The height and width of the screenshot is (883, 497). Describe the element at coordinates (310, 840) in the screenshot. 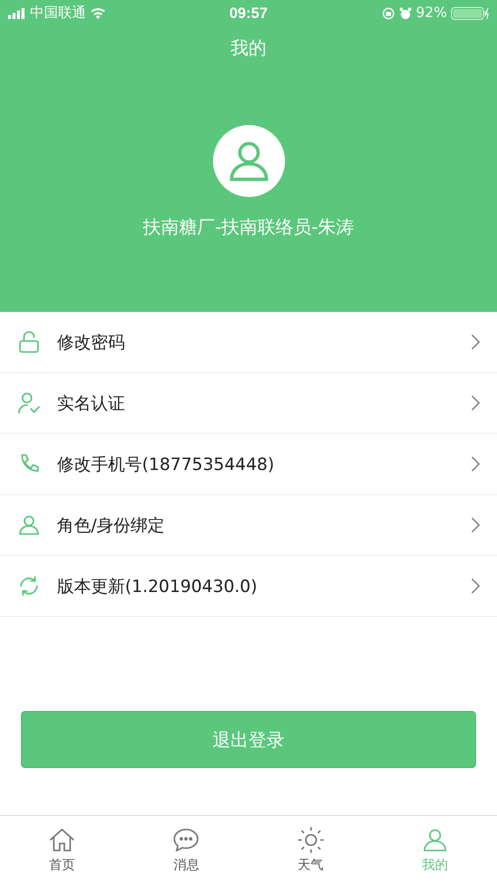

I see `sun-icon` at that location.